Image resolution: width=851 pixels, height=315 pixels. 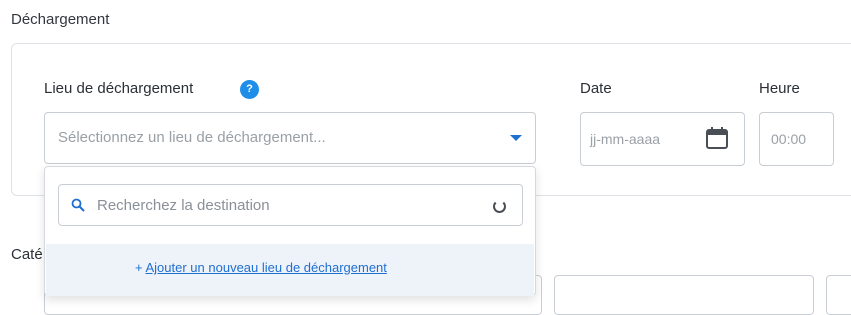 I want to click on search-icon, so click(x=78, y=205).